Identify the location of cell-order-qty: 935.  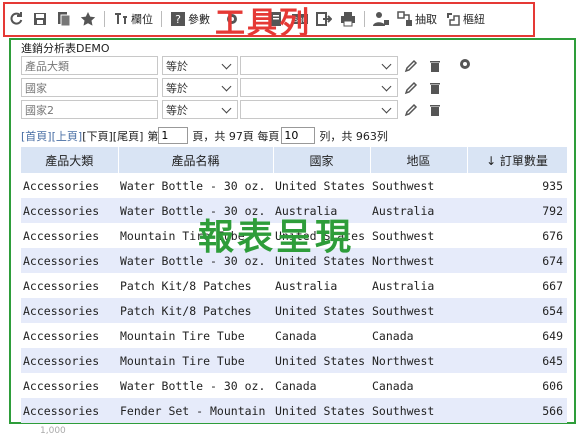
(517, 185).